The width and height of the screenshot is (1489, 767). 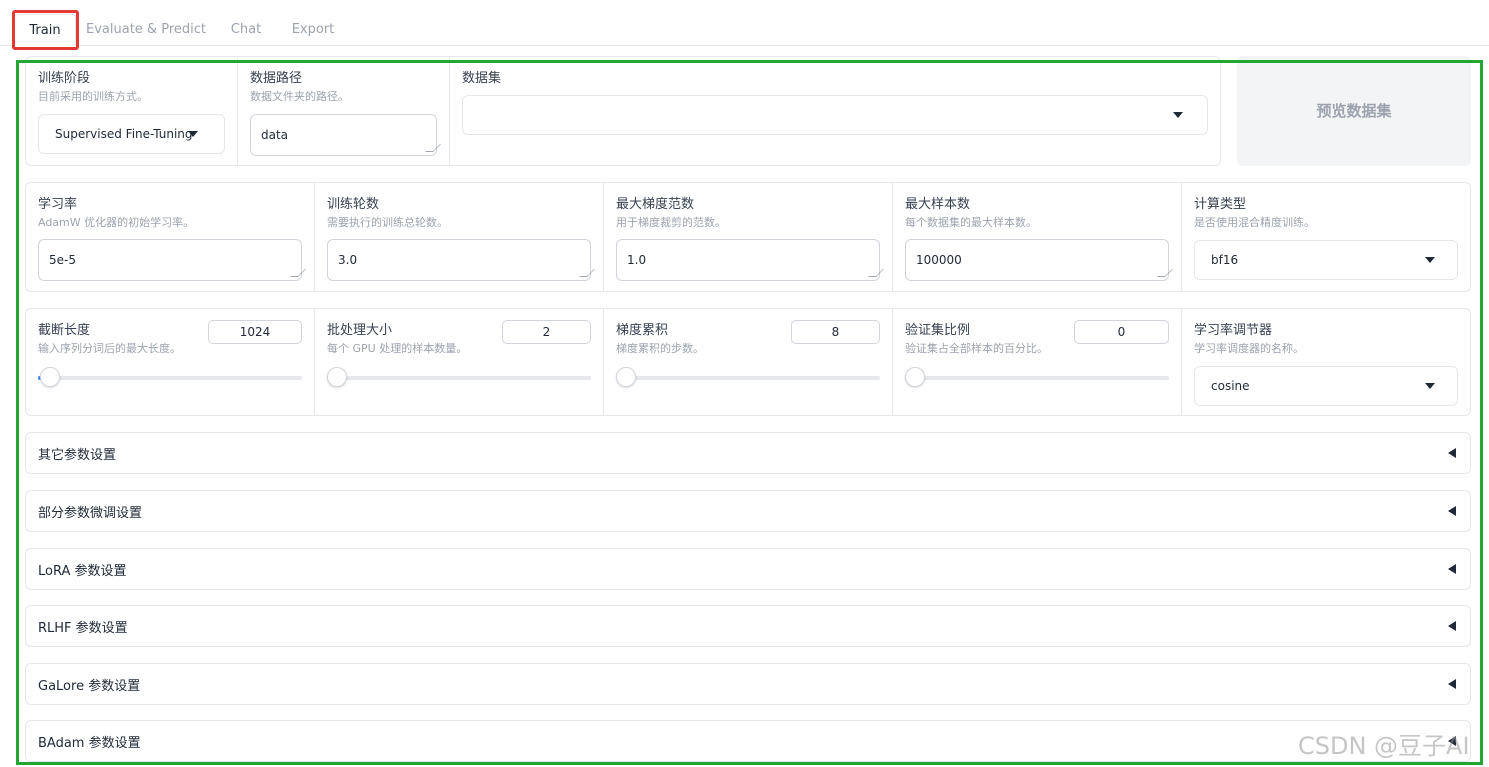 I want to click on cutoff-len-label: 截断长度, so click(x=64, y=330).